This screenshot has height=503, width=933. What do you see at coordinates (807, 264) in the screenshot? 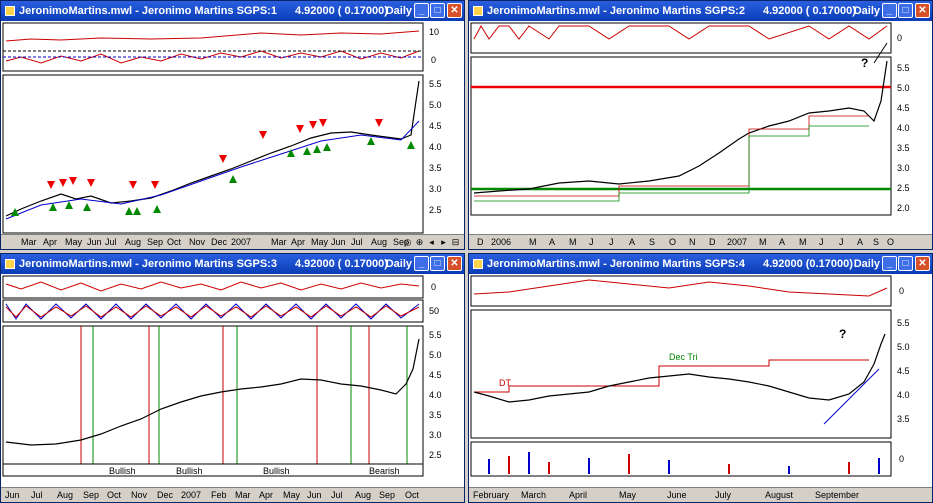
I see `price-readout: 4.92000 (0.17000)` at bounding box center [807, 264].